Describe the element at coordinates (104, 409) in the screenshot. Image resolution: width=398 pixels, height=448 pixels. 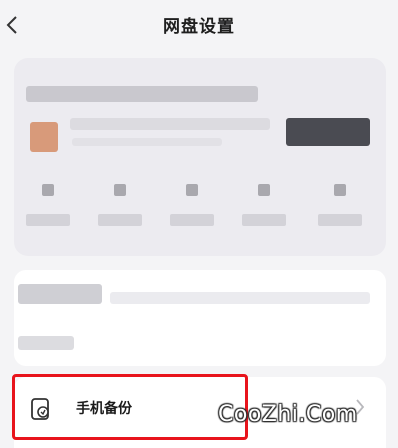
I see `phone-backup-label: 手机备份` at that location.